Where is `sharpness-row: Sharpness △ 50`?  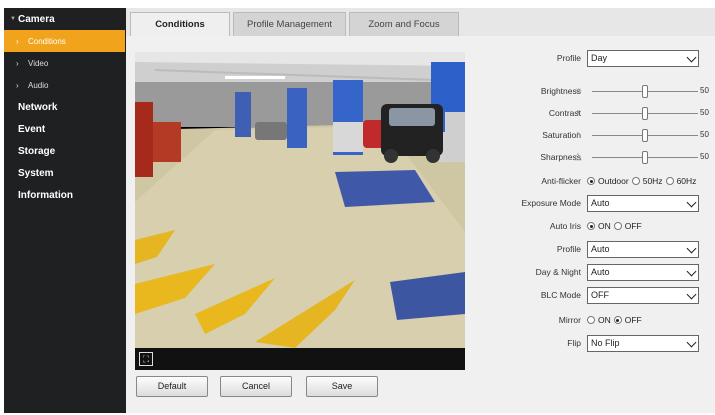
sharpness-row: Sharpness △ 50 is located at coordinates (591, 158).